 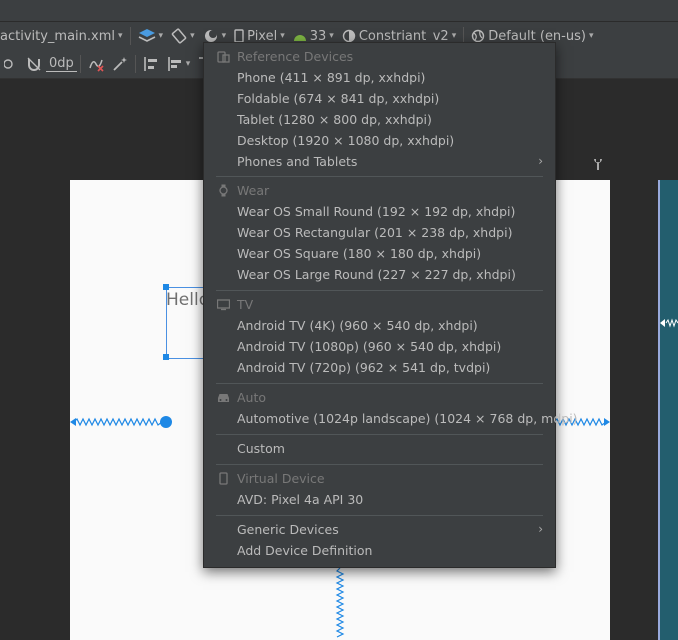 What do you see at coordinates (379, 448) in the screenshot?
I see `menu-item-custom: Custom` at bounding box center [379, 448].